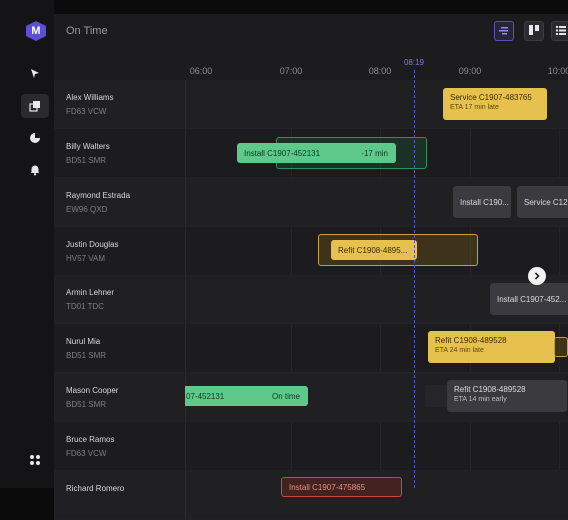 This screenshot has width=568, height=520. What do you see at coordinates (27, 244) in the screenshot?
I see `sidebar: M` at bounding box center [27, 244].